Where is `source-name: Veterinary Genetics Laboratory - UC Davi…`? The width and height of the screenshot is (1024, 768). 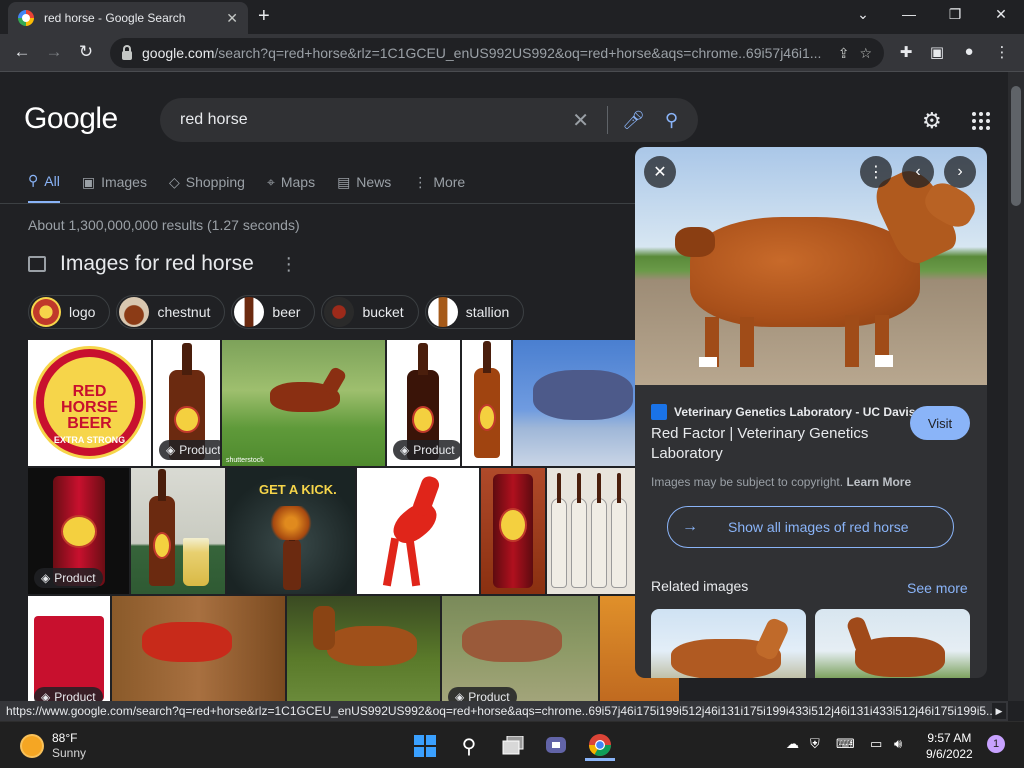
source-name: Veterinary Genetics Laboratory - UC Davi… is located at coordinates (794, 412).